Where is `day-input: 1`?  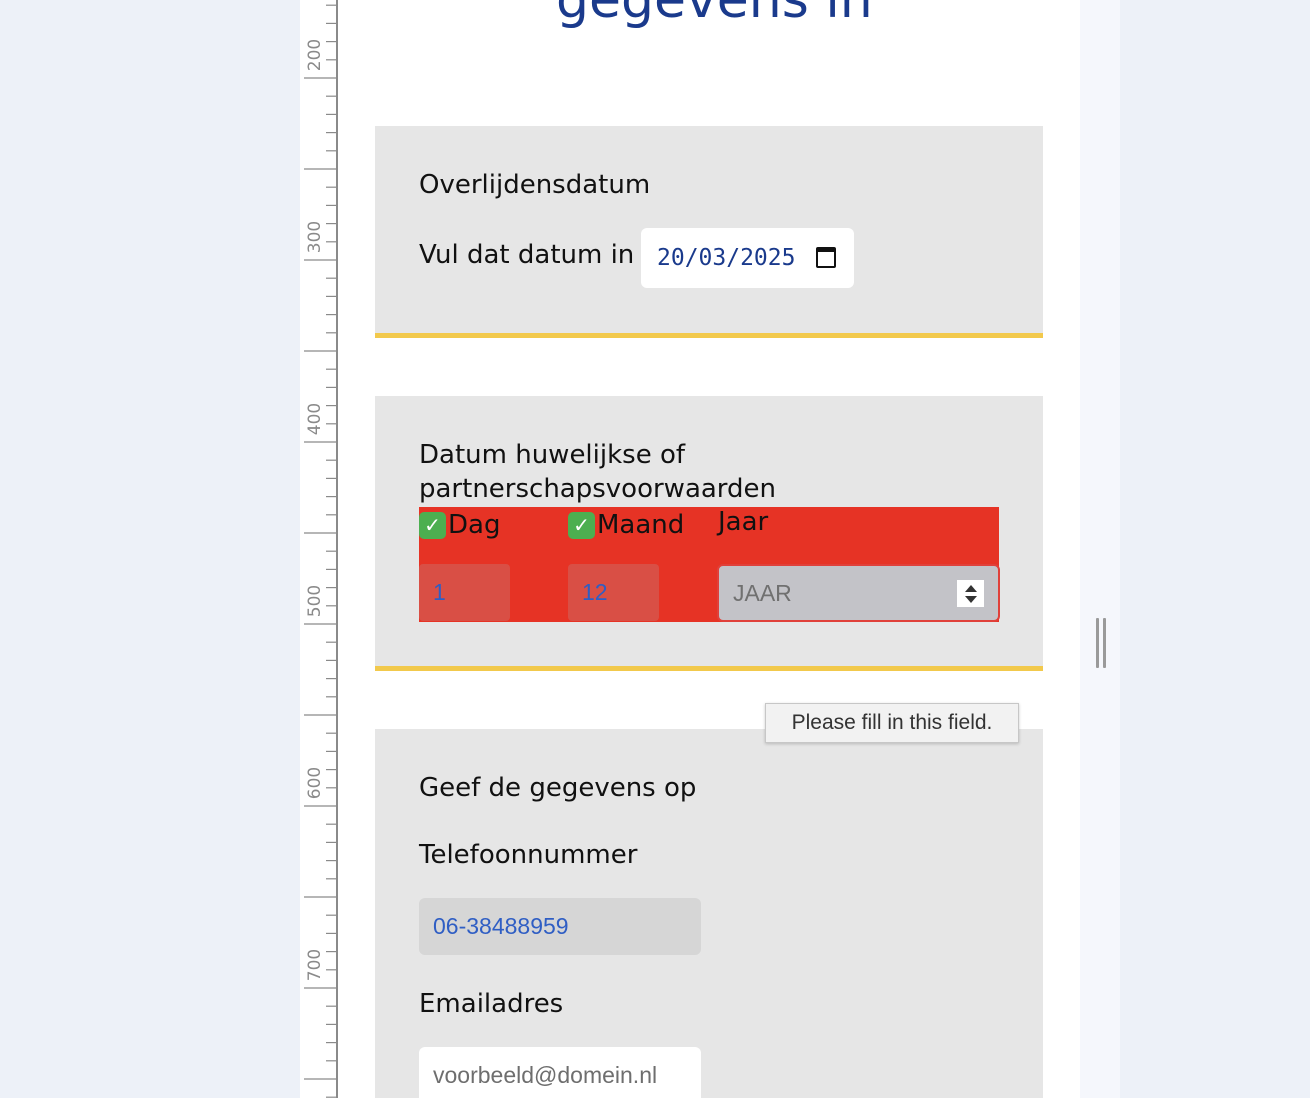
day-input: 1 is located at coordinates (464, 592).